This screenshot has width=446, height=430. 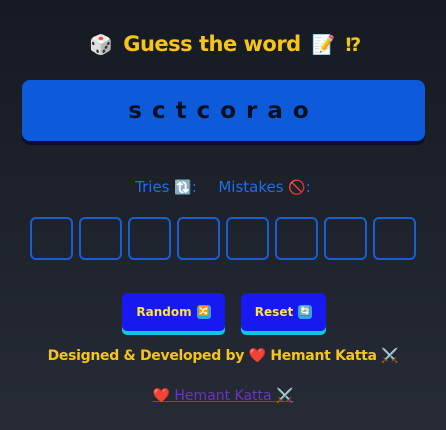 What do you see at coordinates (274, 312) in the screenshot?
I see `reset-button-label: Reset` at bounding box center [274, 312].